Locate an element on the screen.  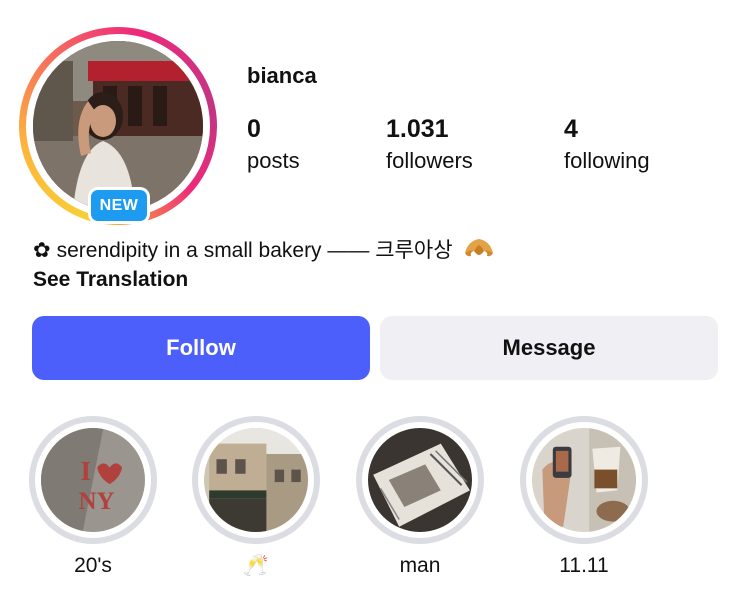
bio: ✿ serendipity in a small bakery —— 크루아상 is located at coordinates (264, 250).